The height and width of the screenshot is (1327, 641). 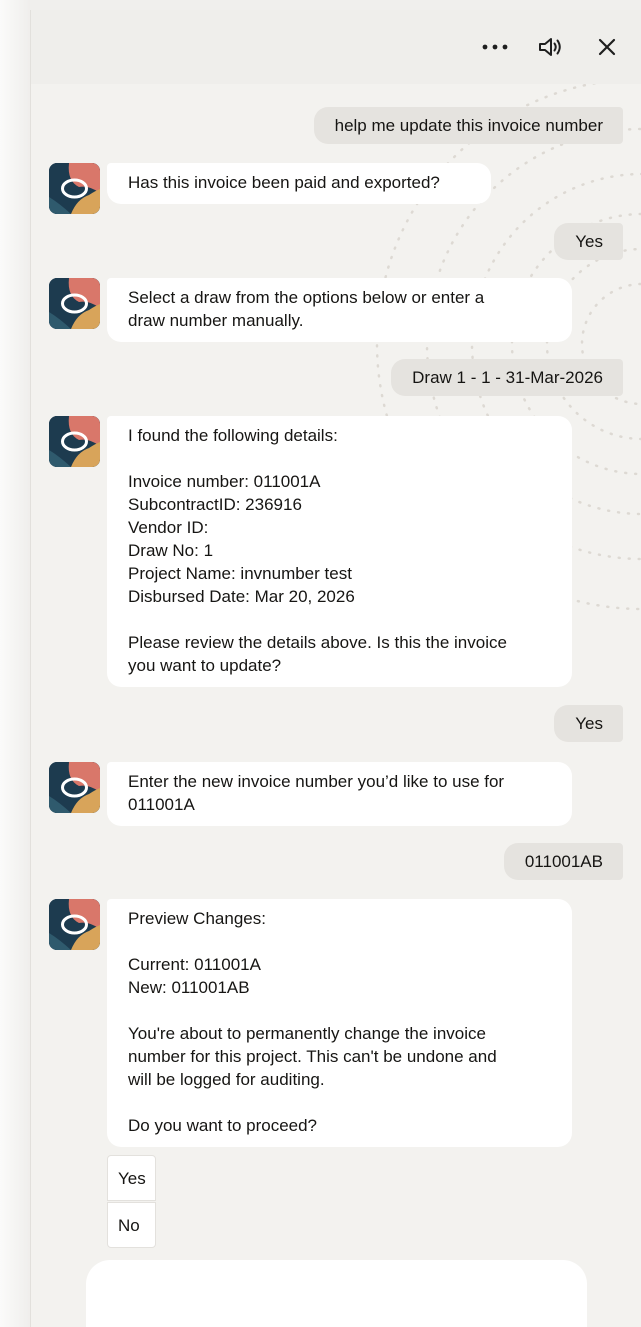 I want to click on message-line: Preview Changes:, so click(x=197, y=918).